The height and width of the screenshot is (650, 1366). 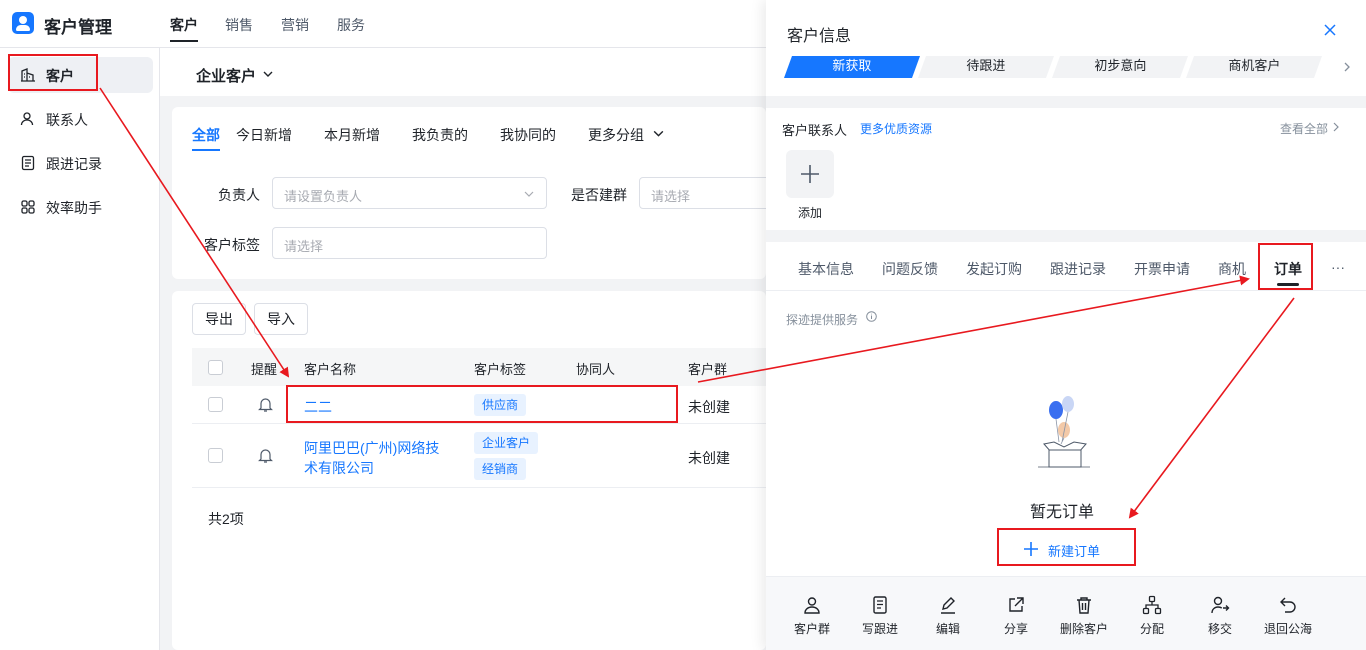 I want to click on tab-followups: 跟进记录, so click(x=1078, y=269).